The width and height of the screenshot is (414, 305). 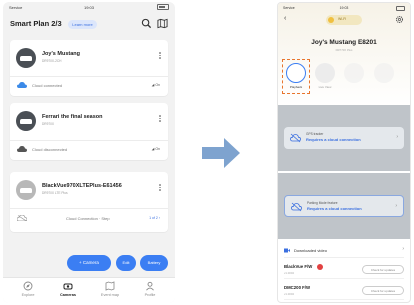 What do you see at coordinates (285, 18) in the screenshot?
I see `back-arrow-icon: ‹` at bounding box center [285, 18].